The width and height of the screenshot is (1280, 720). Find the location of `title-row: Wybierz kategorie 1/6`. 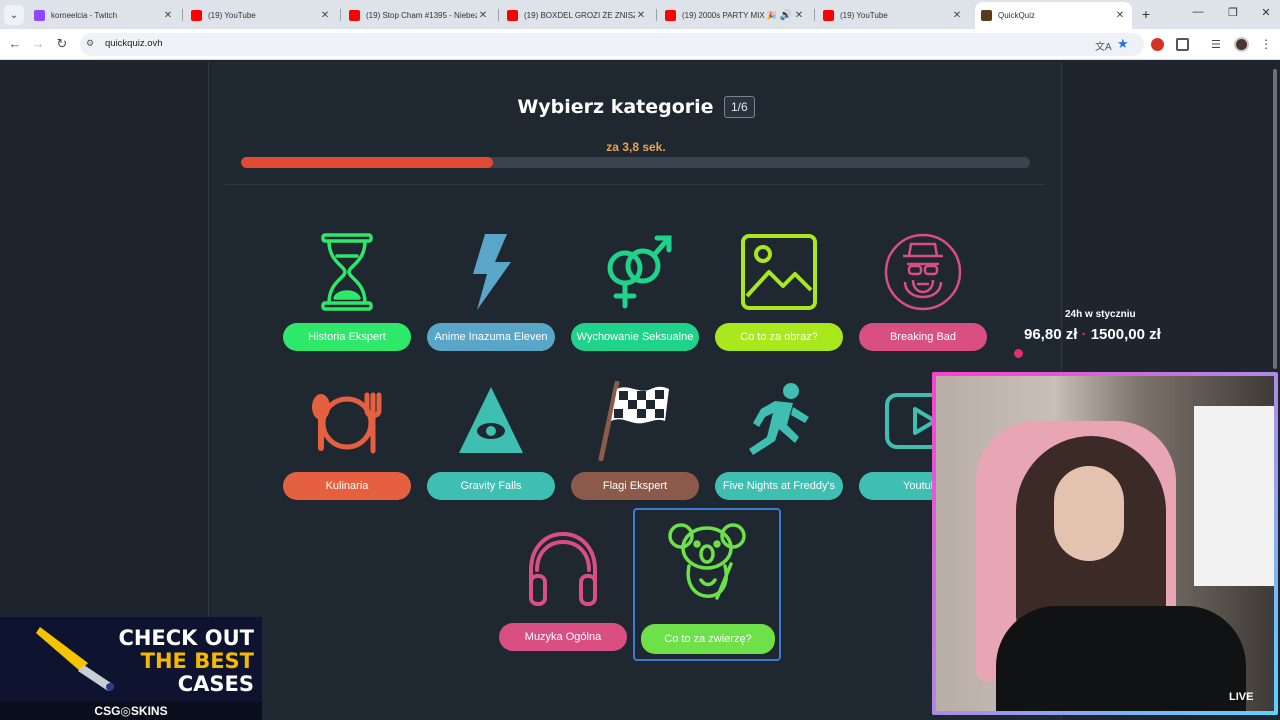

title-row: Wybierz kategorie 1/6 is located at coordinates (636, 107).